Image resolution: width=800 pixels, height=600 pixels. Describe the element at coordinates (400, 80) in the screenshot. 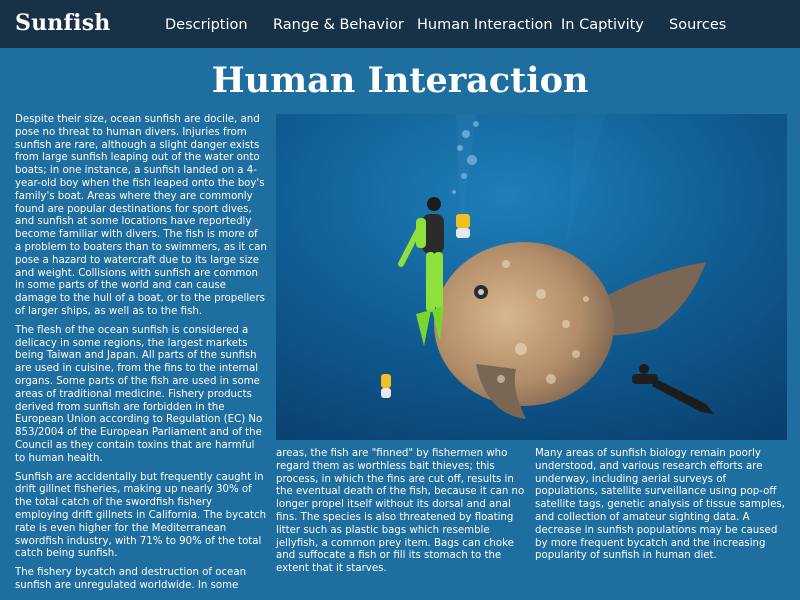

I see `page-title: Human Interaction` at that location.